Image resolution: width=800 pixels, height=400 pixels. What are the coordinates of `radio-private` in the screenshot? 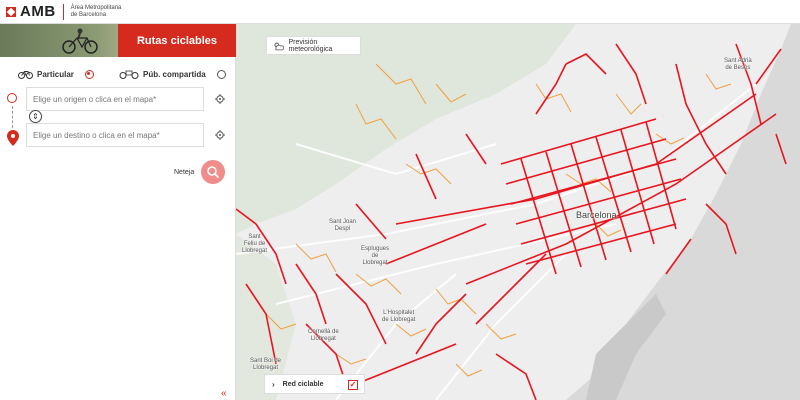 It's located at (89, 74).